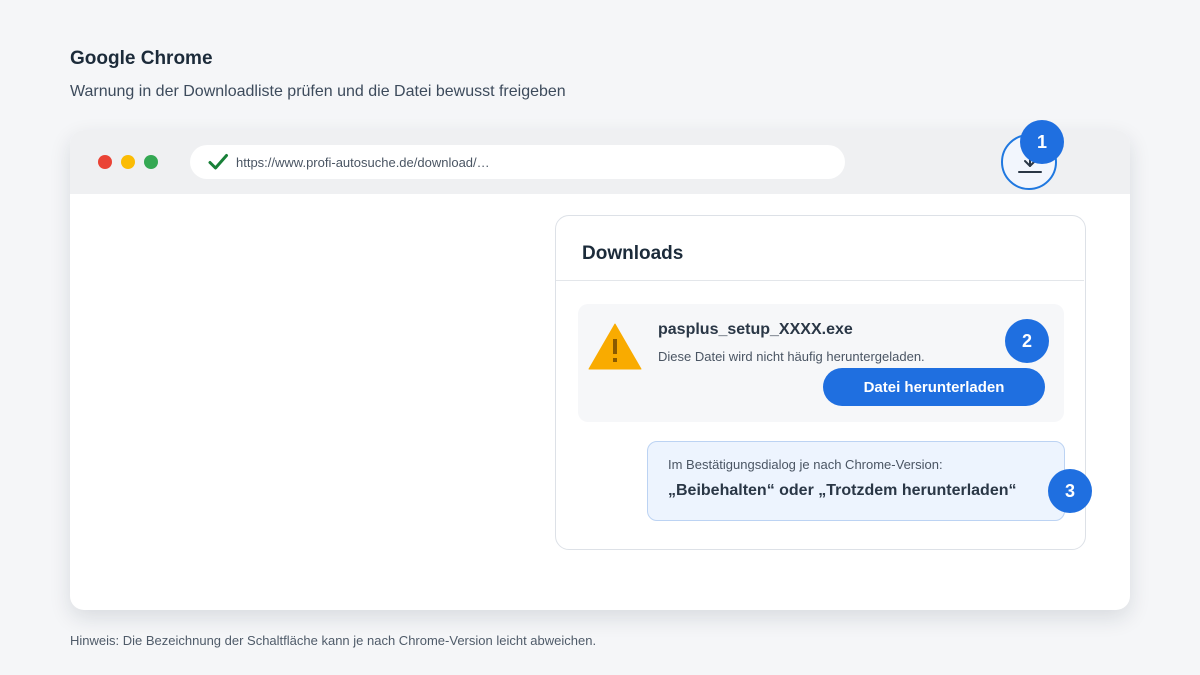  Describe the element at coordinates (1027, 341) in the screenshot. I see `step-badge-2: 2` at that location.